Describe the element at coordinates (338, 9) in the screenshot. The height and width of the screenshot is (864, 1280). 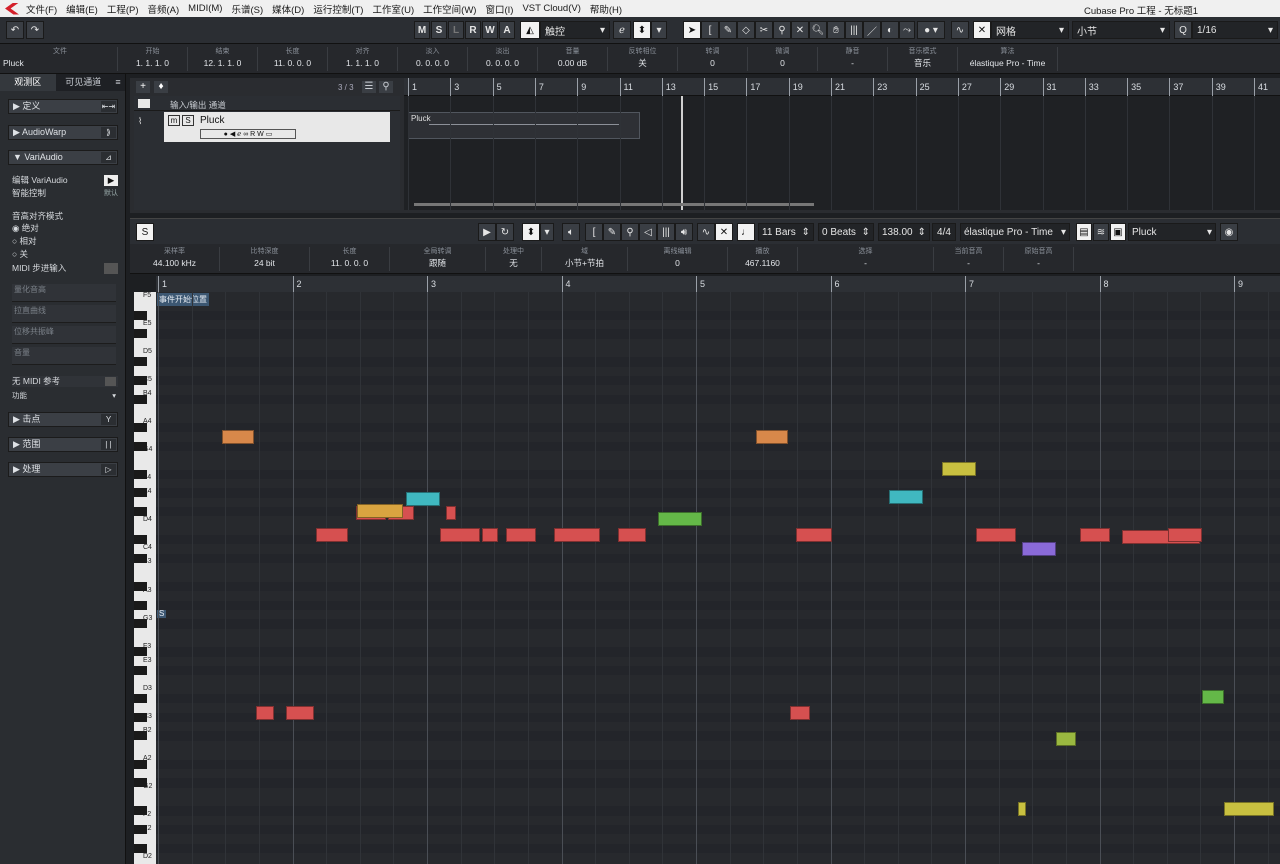
I see `menu-transport: 运行控制(T)` at that location.